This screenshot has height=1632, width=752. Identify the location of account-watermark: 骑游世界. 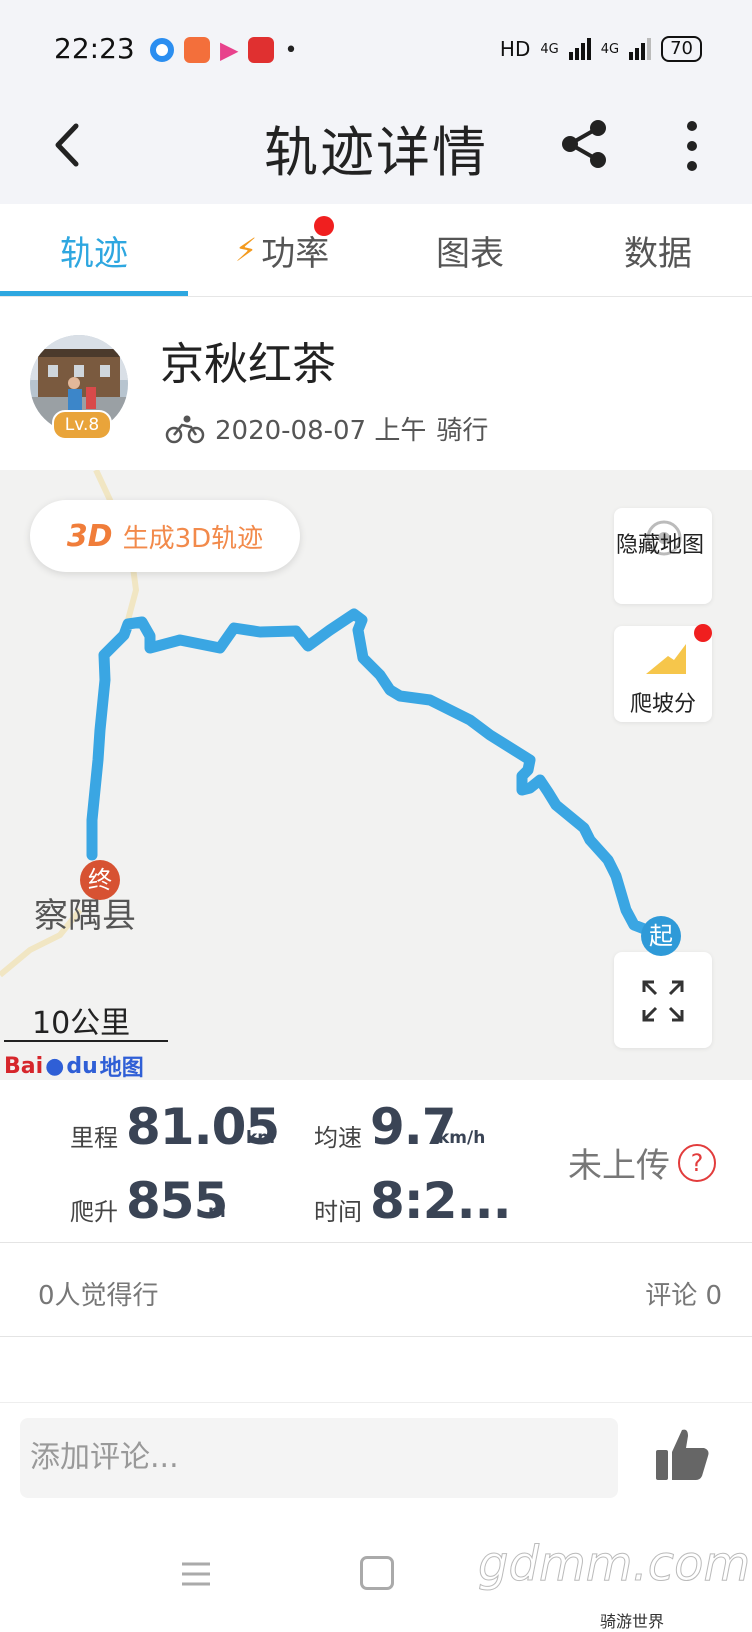
(632, 1621).